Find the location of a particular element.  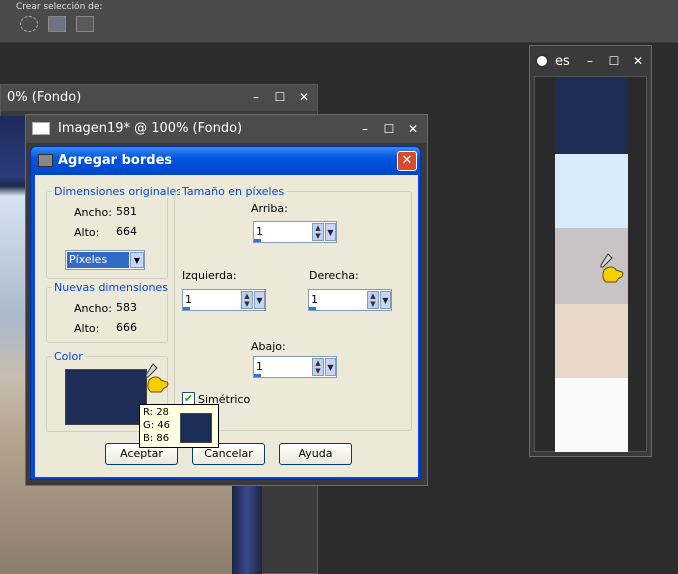

original-width-label: Ancho: is located at coordinates (93, 212).